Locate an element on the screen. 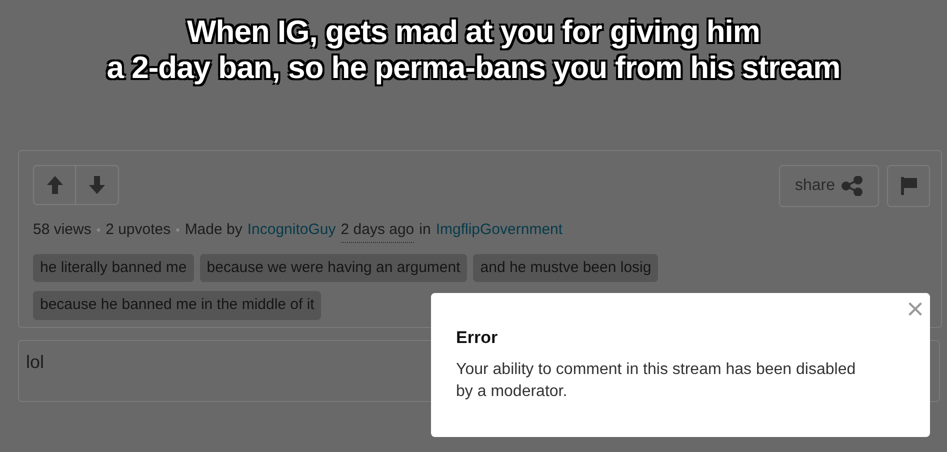 The height and width of the screenshot is (452, 947). share-icon is located at coordinates (852, 186).